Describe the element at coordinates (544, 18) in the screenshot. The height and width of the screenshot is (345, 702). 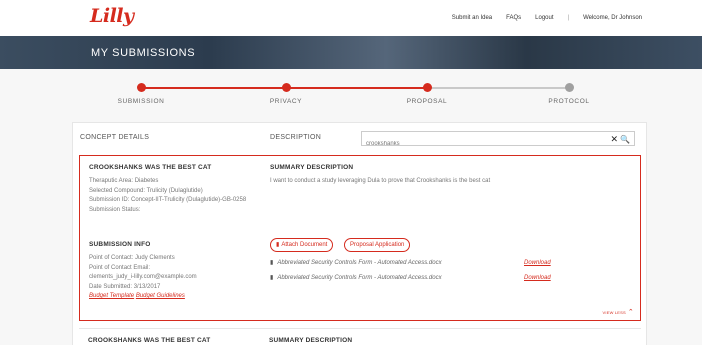
I see `logout-link: Logout` at that location.